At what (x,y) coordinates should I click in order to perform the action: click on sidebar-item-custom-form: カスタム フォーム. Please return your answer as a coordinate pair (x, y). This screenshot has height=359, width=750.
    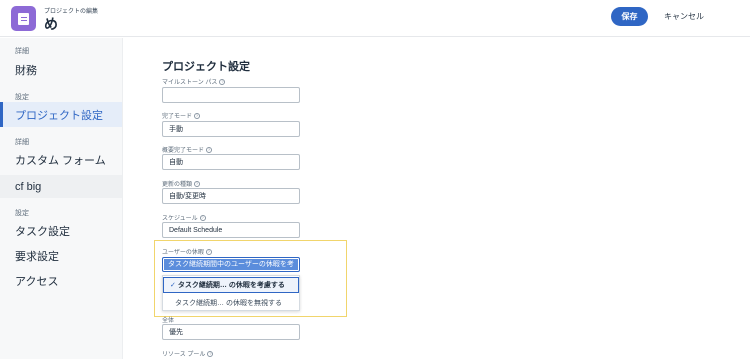
    Looking at the image, I should click on (61, 160).